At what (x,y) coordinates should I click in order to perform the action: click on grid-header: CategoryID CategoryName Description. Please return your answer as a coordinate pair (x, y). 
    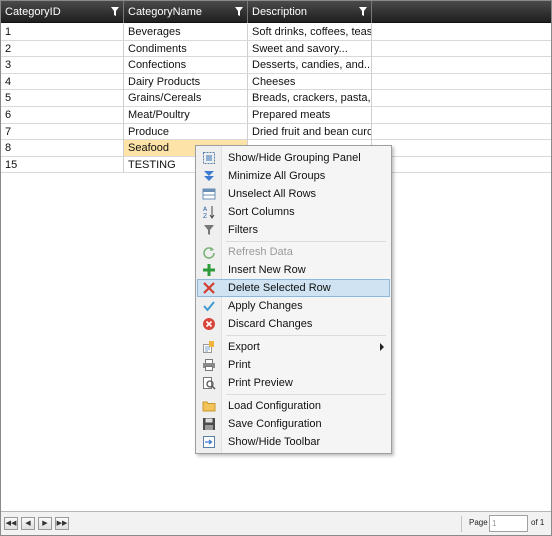
    Looking at the image, I should click on (276, 12).